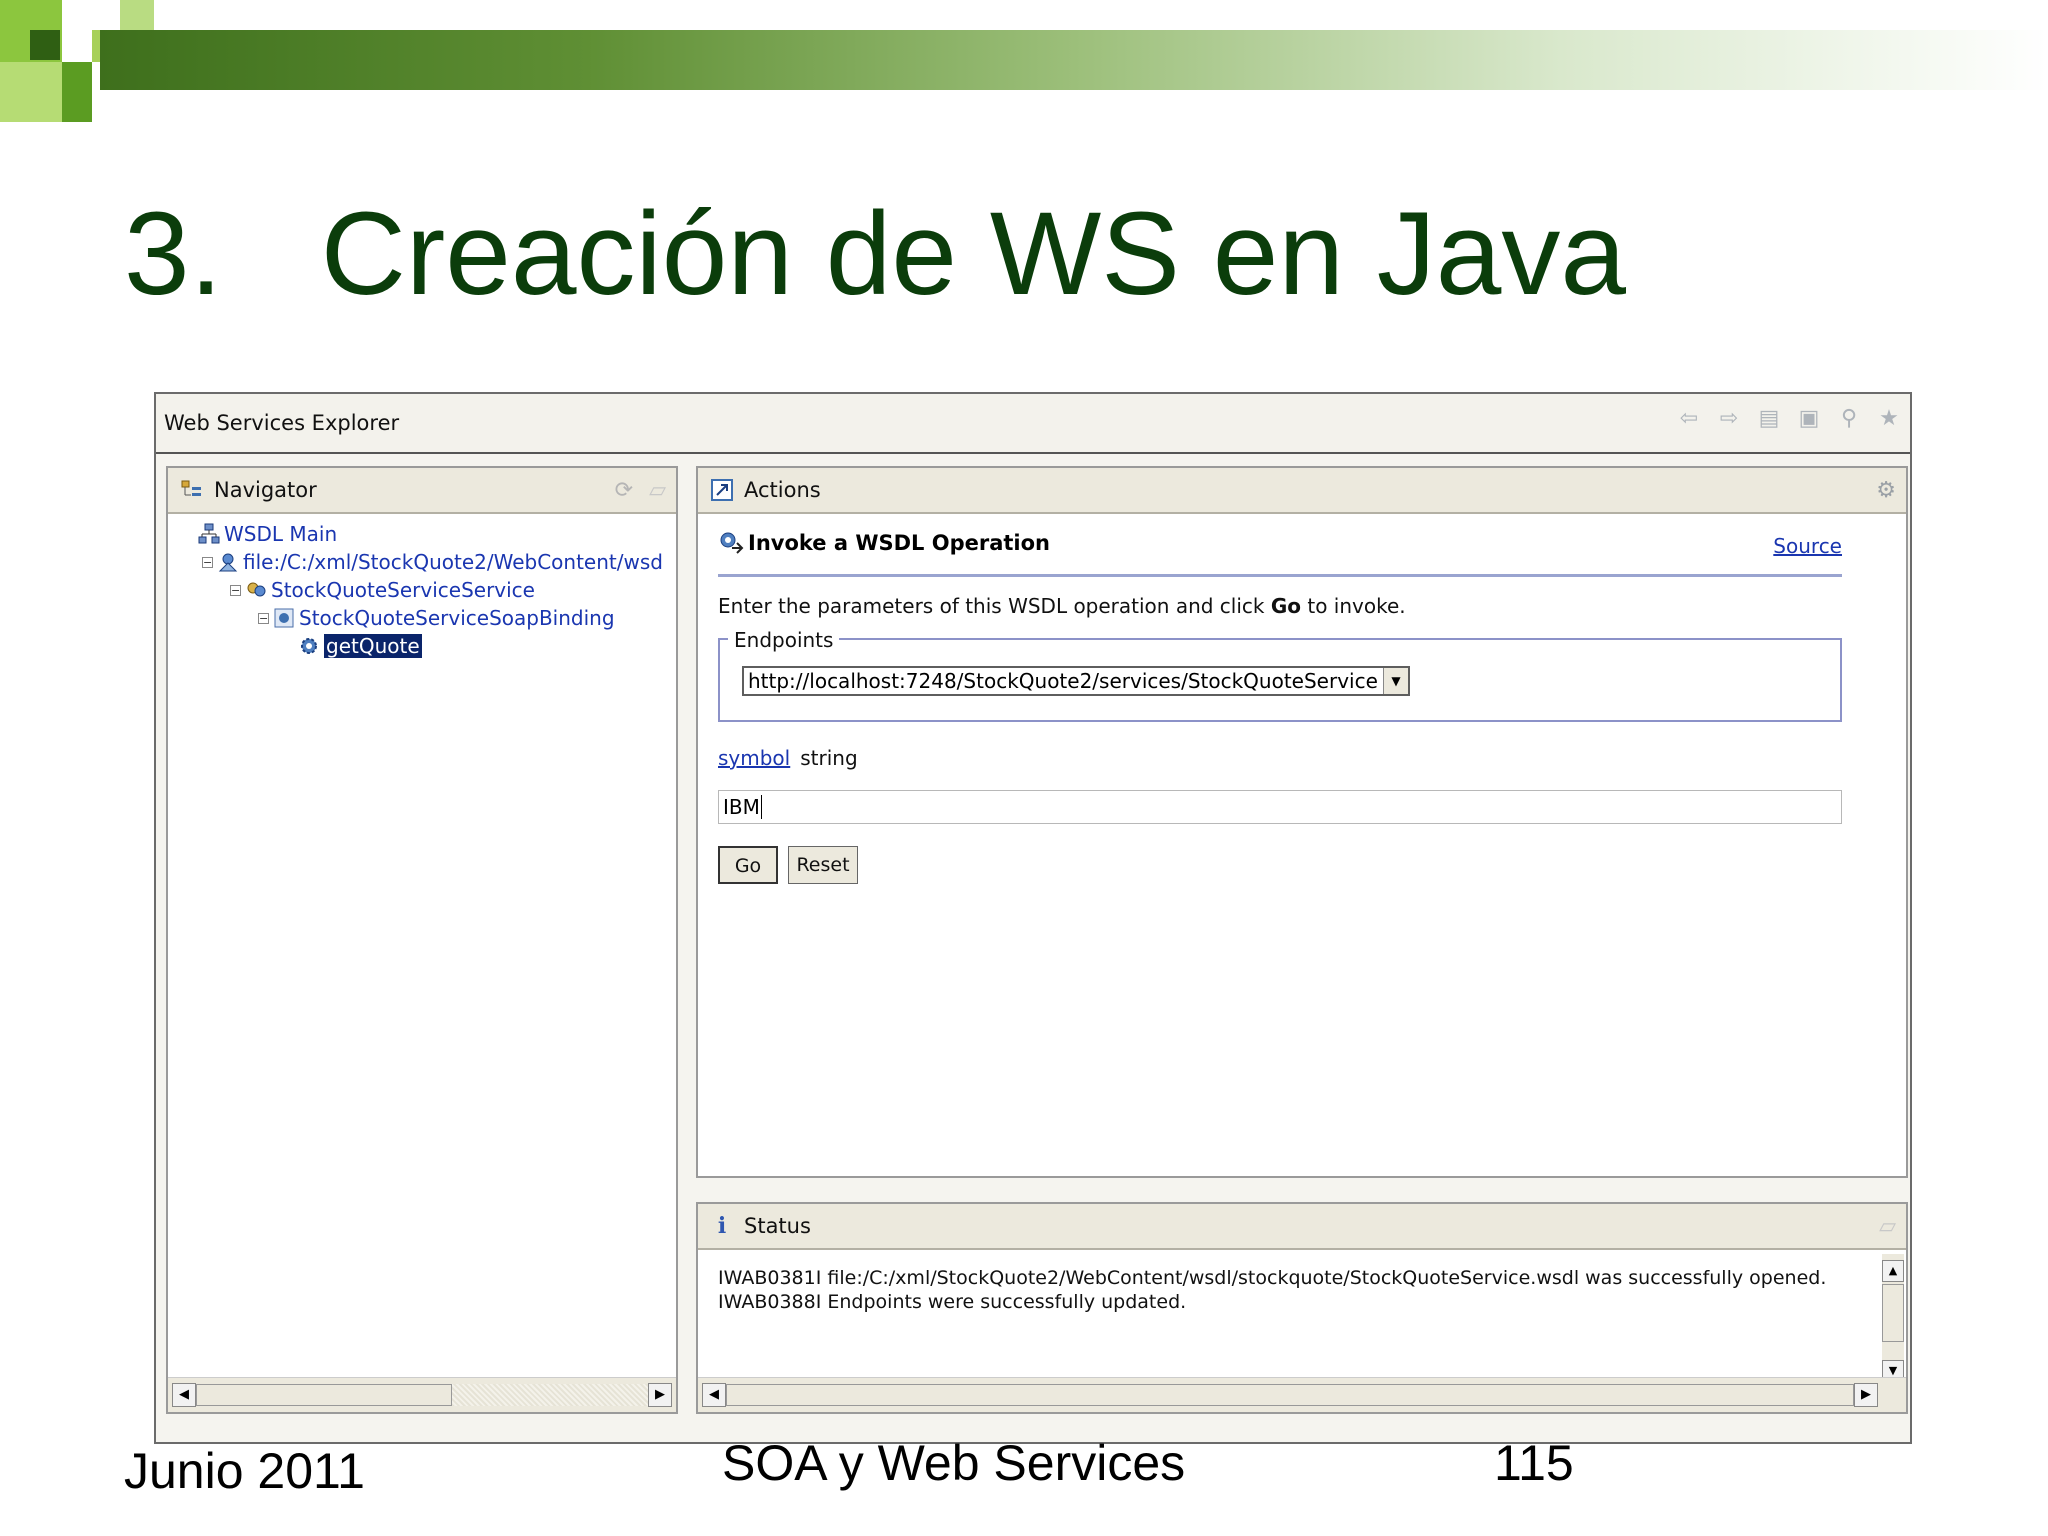  Describe the element at coordinates (748, 865) in the screenshot. I see `go-button: Go` at that location.